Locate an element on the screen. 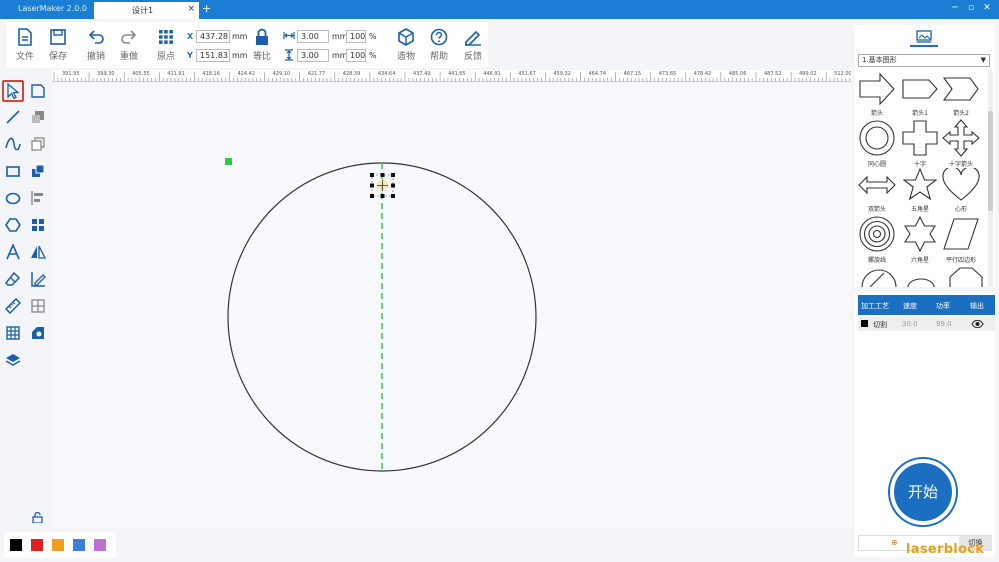 The image size is (999, 562). shape-arrow2: 箭头2 is located at coordinates (961, 97).